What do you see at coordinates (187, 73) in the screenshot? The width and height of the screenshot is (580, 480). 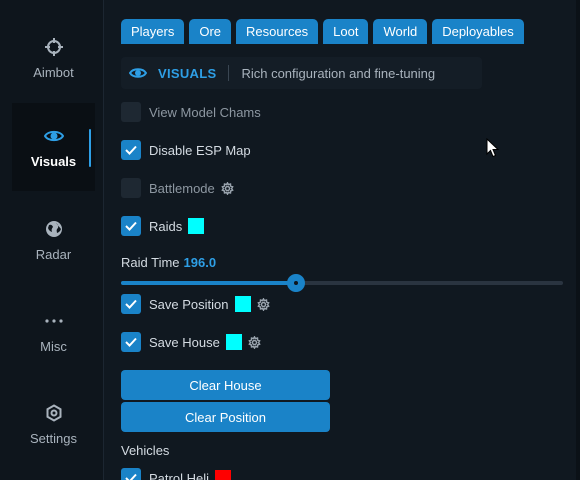 I see `section-title: VISUALS` at bounding box center [187, 73].